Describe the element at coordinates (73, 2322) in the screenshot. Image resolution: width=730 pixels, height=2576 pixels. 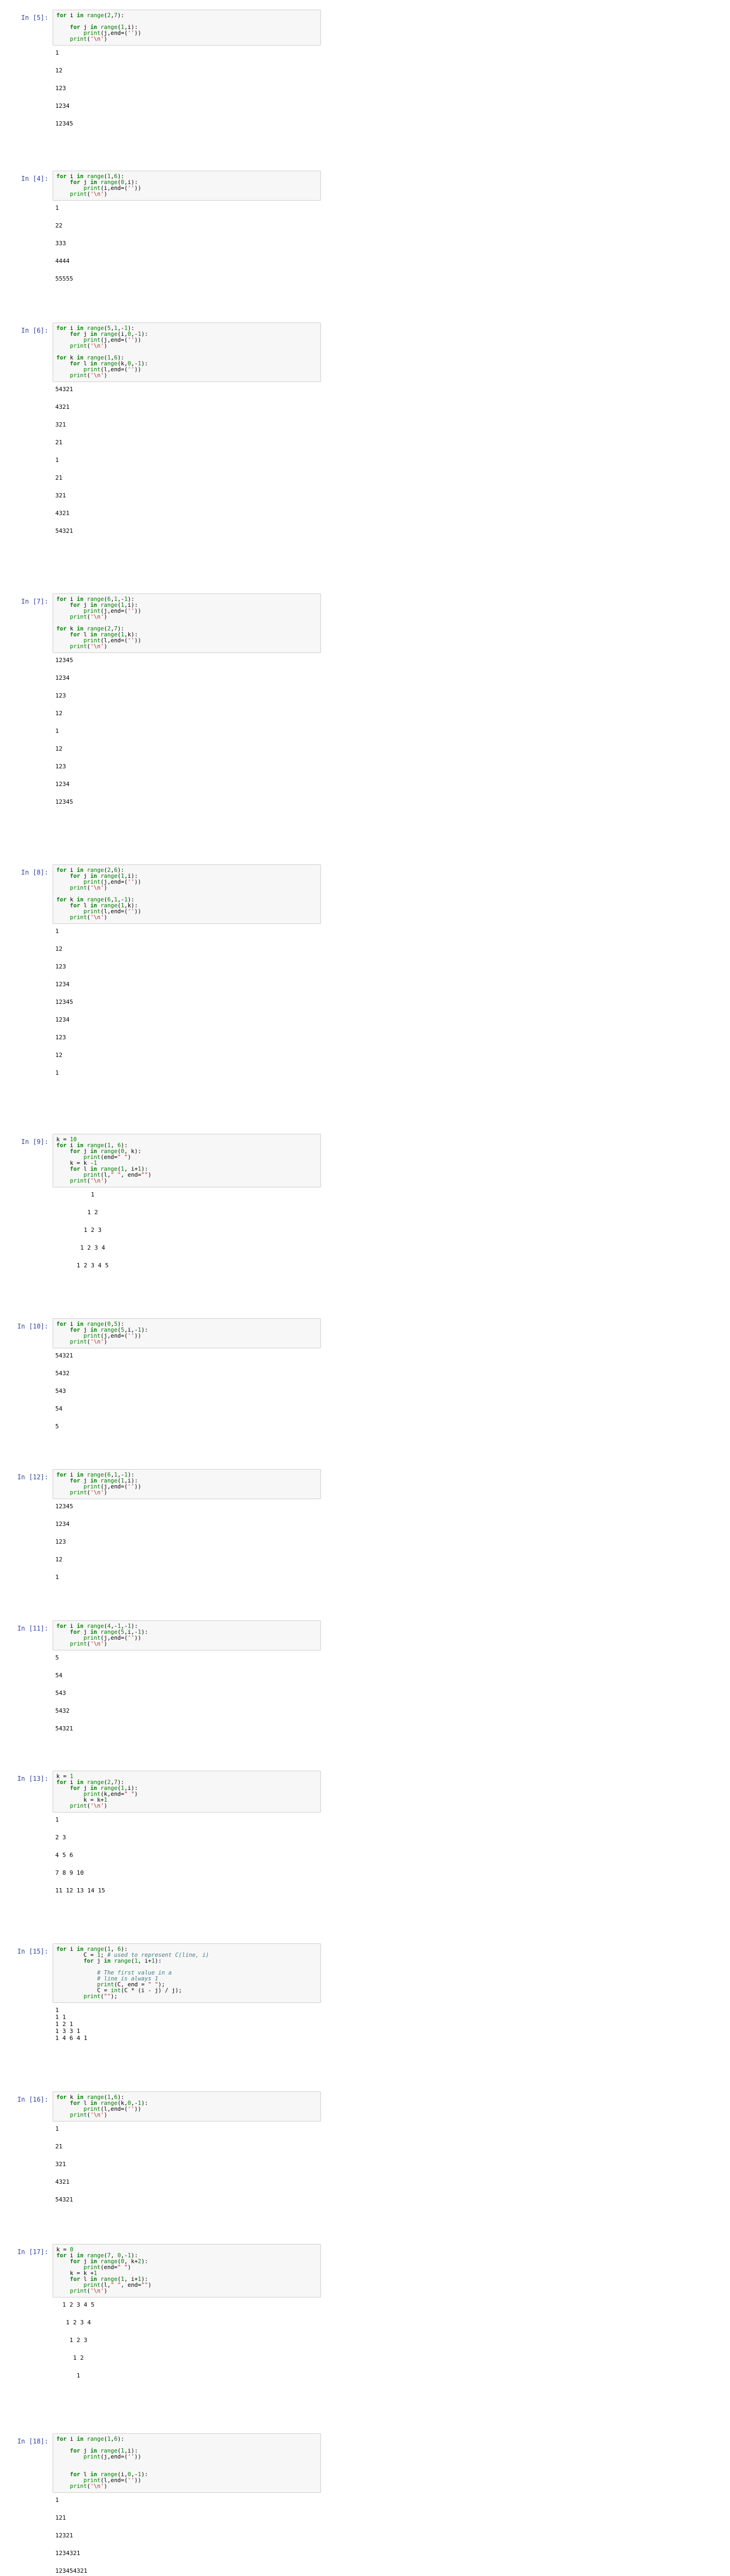
I see `output-line: 1 2 3 4` at that location.